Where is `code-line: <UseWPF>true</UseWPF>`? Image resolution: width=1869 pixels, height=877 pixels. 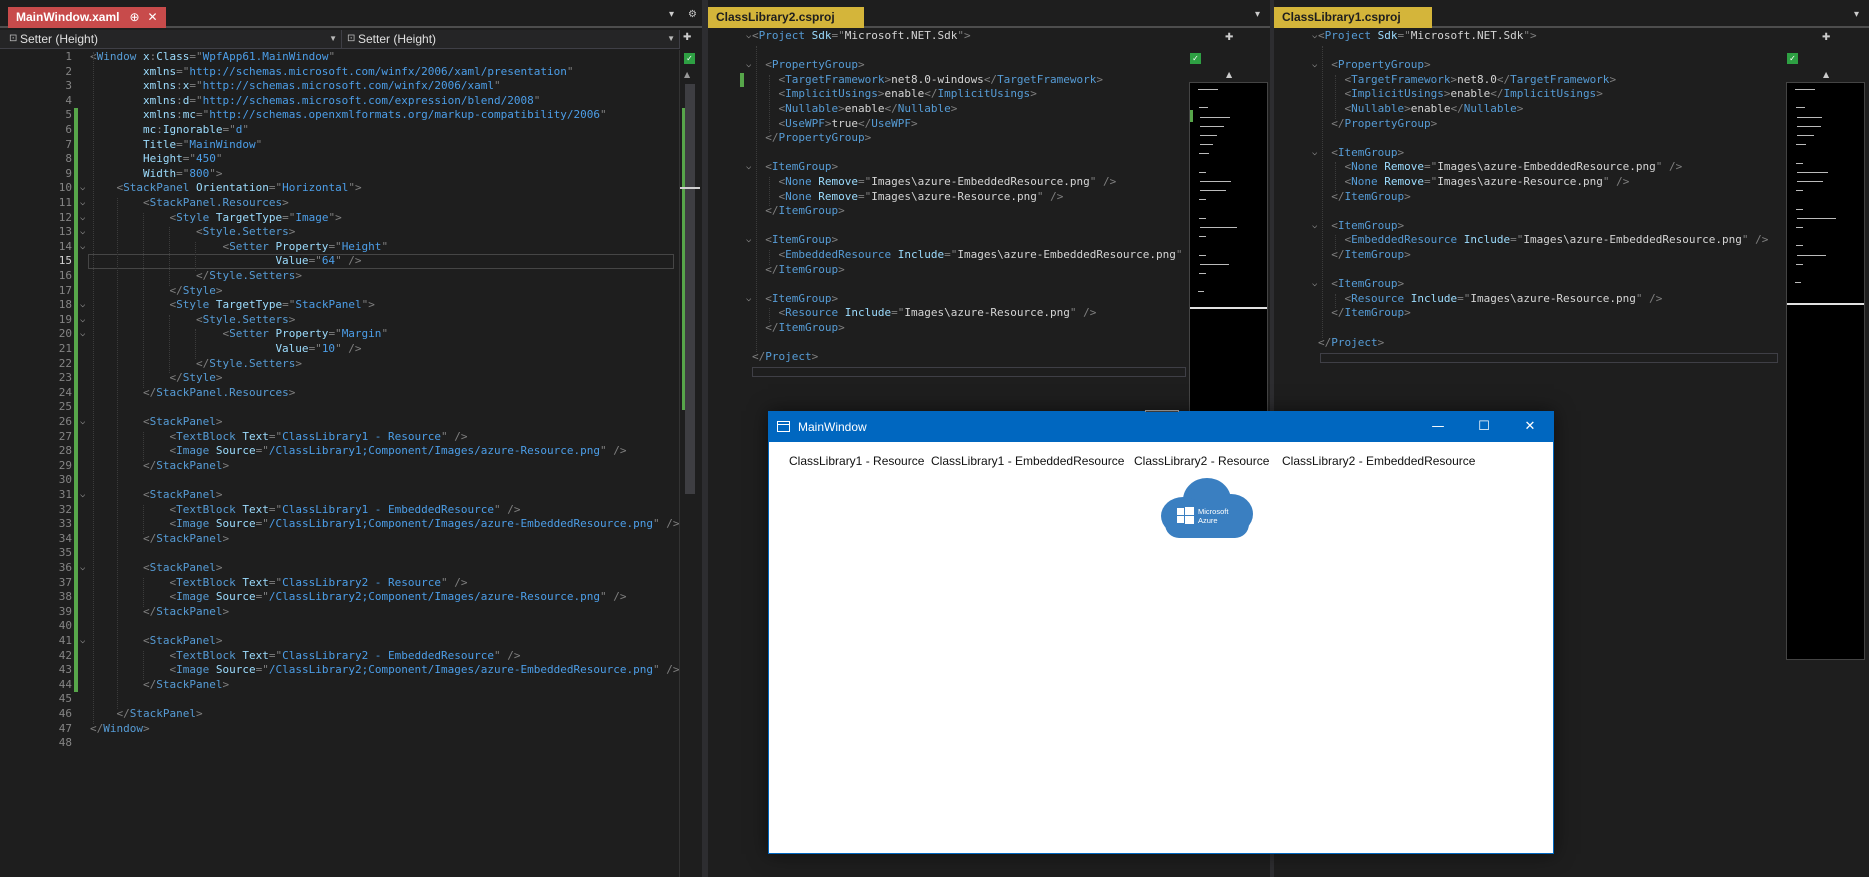 code-line: <UseWPF>true</UseWPF> is located at coordinates (976, 124).